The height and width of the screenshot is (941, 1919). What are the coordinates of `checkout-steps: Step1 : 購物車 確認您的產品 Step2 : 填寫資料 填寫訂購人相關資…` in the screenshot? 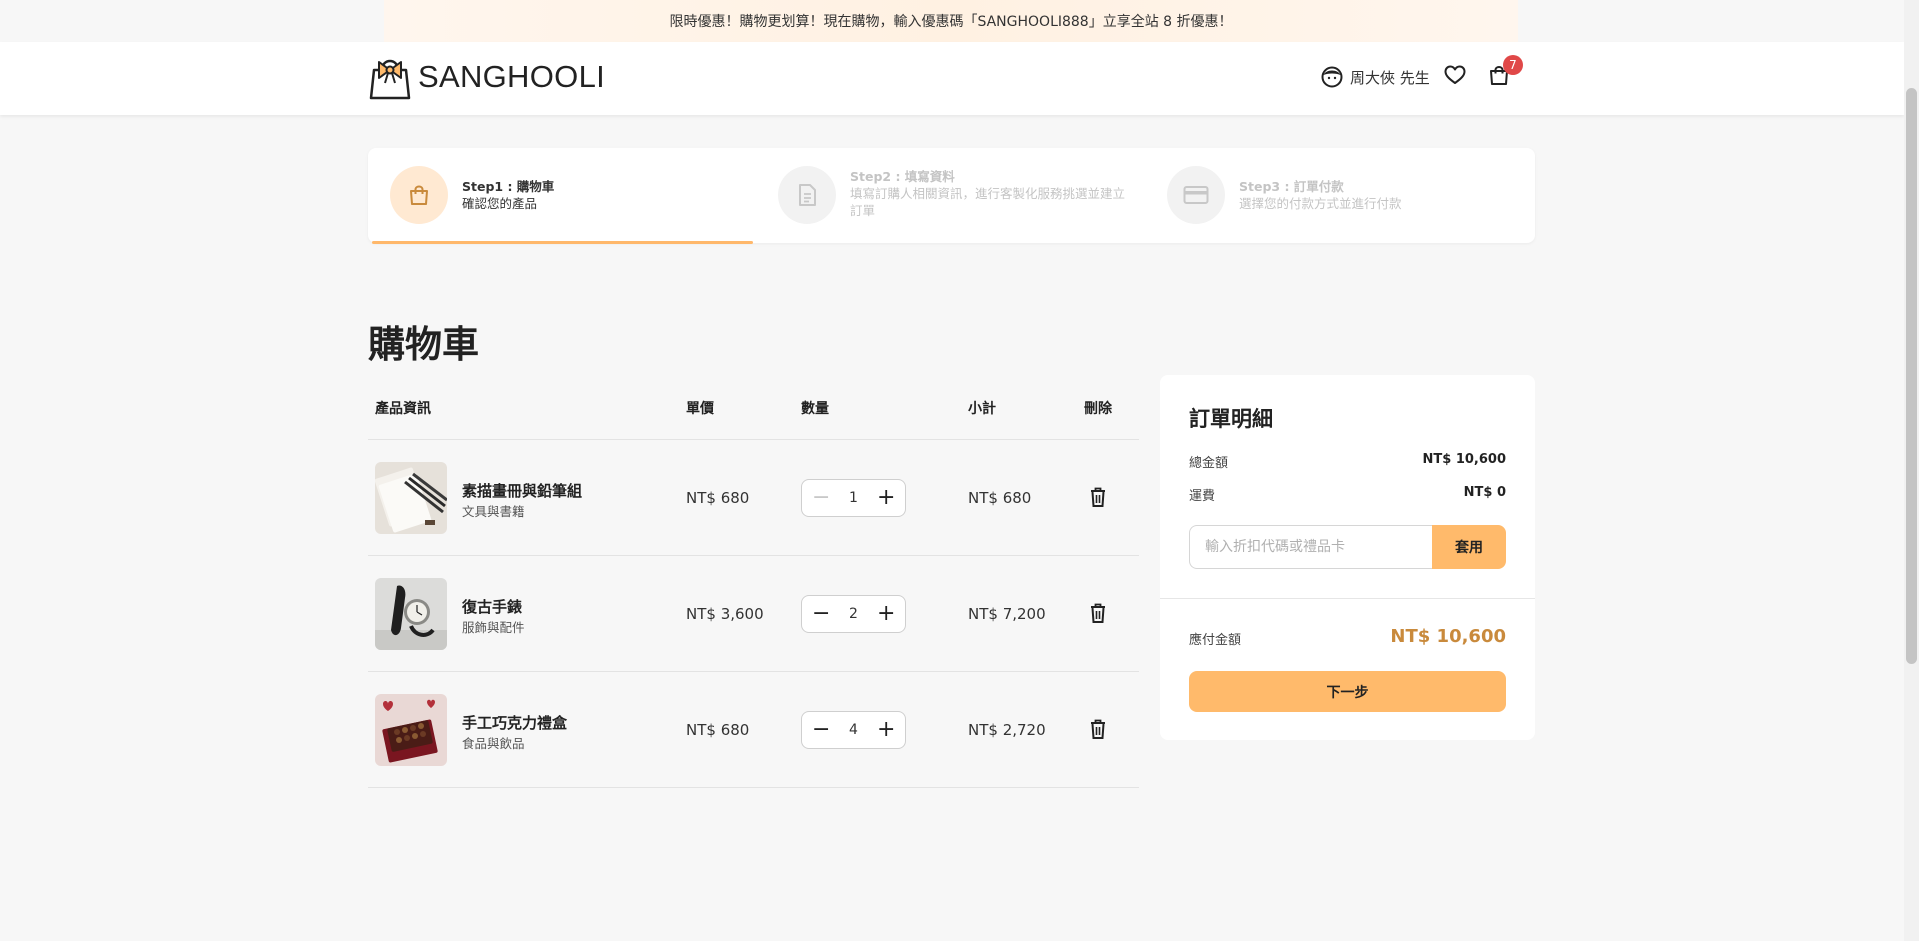 It's located at (951, 195).